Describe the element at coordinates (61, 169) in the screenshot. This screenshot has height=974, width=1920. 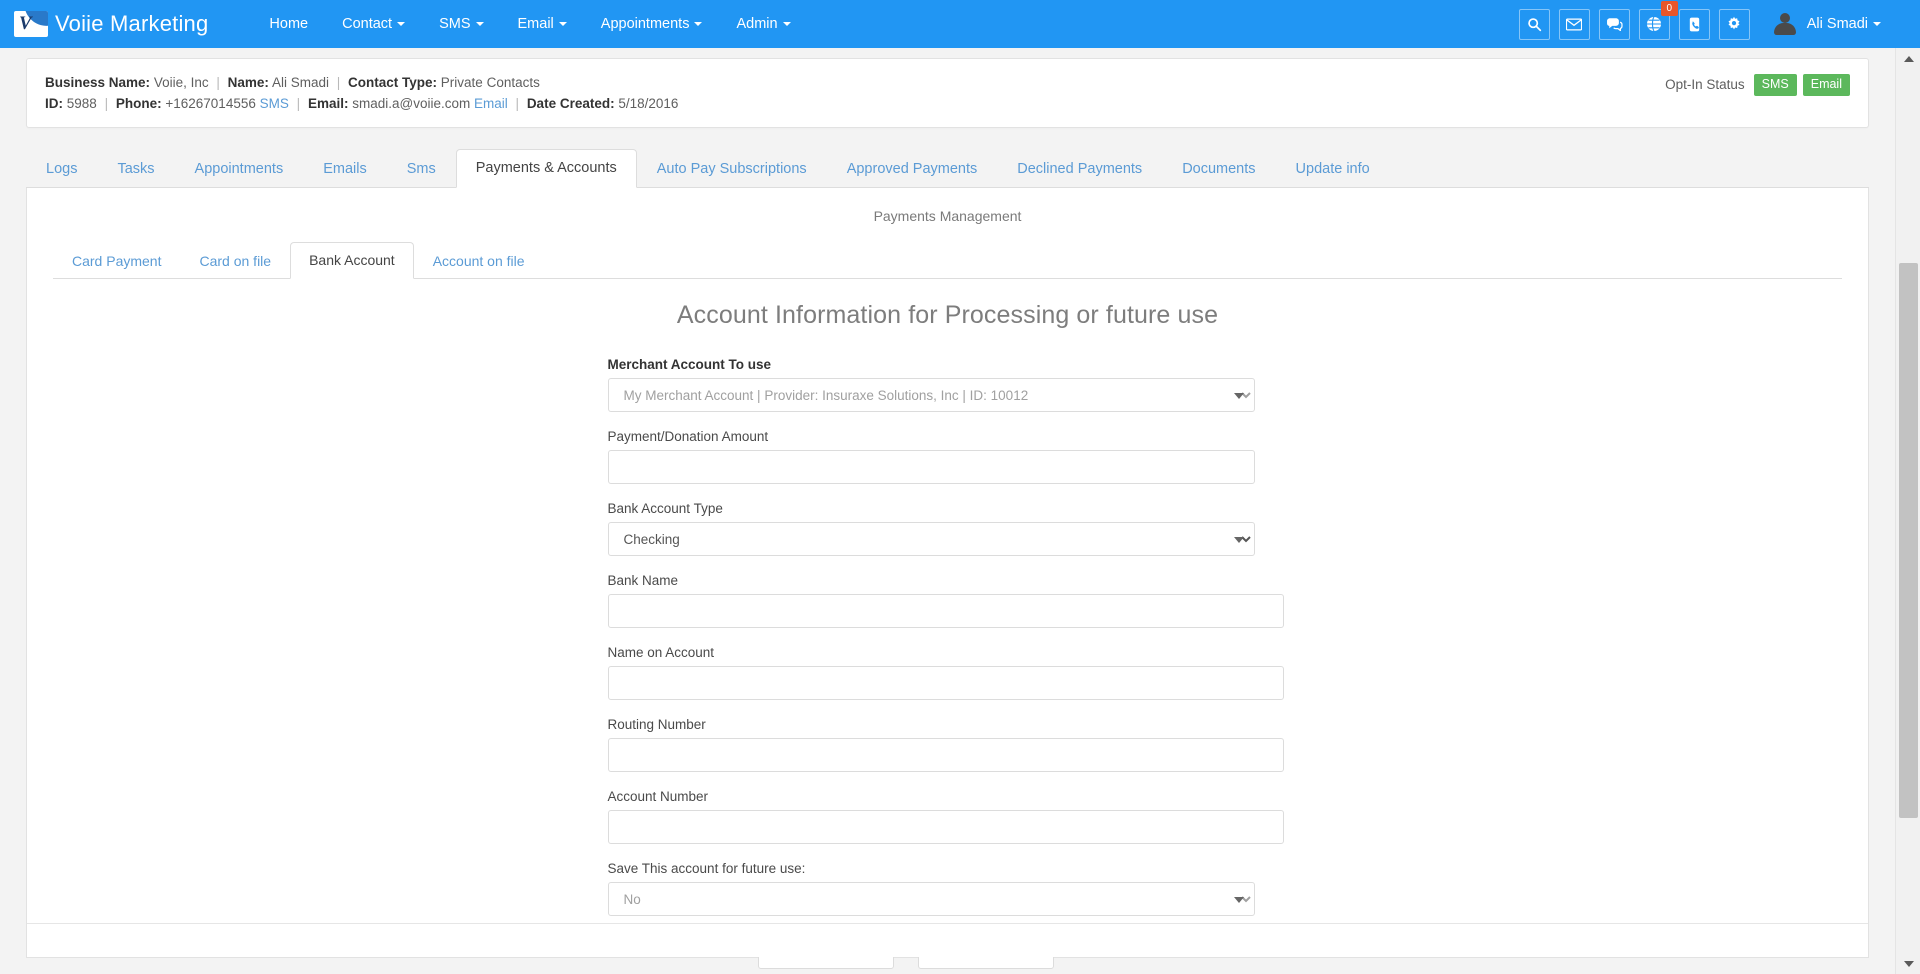
I see `tab-logs: Logs` at that location.